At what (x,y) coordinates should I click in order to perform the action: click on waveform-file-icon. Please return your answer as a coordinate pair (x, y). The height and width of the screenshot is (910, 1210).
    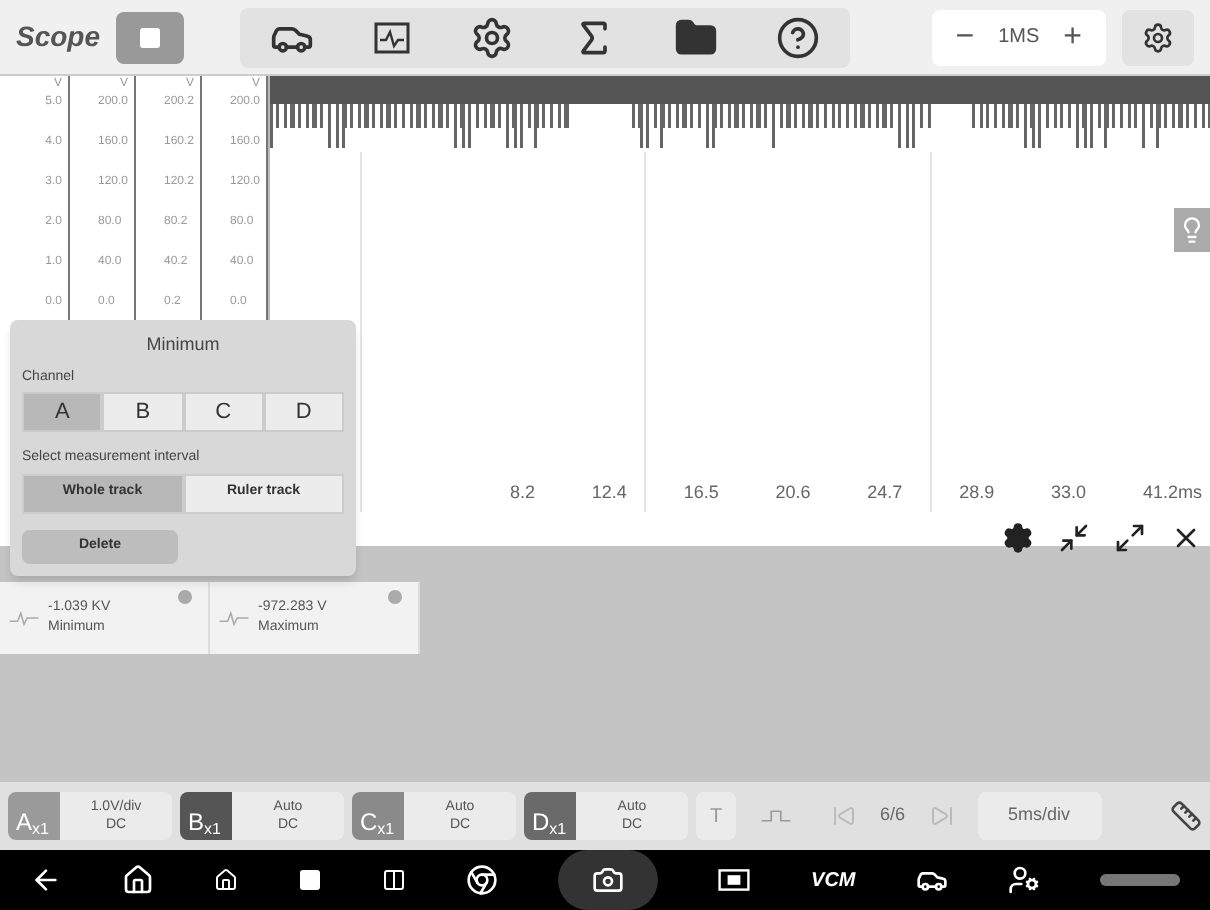
    Looking at the image, I should click on (391, 37).